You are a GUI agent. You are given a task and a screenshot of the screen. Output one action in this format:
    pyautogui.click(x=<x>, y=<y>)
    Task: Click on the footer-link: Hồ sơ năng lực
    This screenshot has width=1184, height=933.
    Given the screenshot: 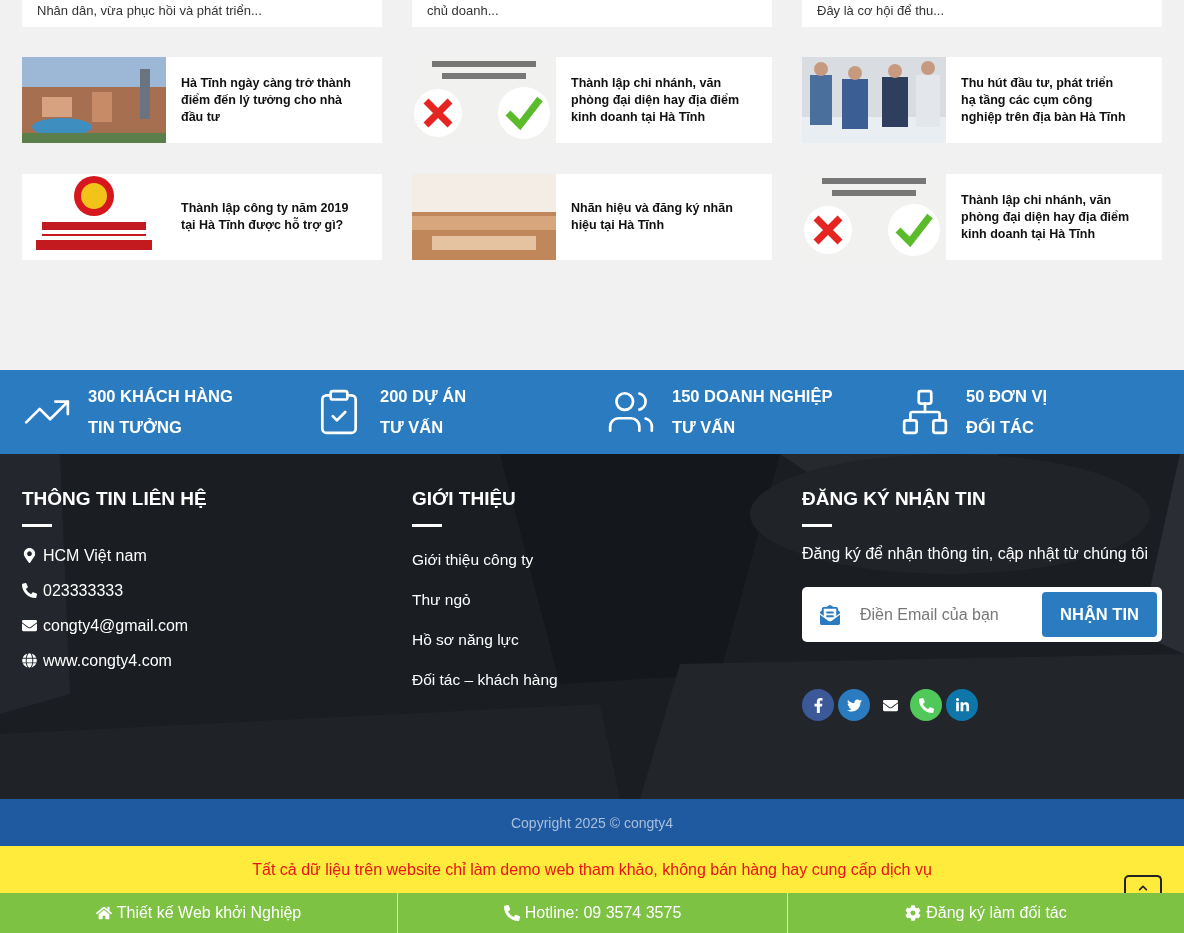 What is the action you would take?
    pyautogui.click(x=592, y=641)
    